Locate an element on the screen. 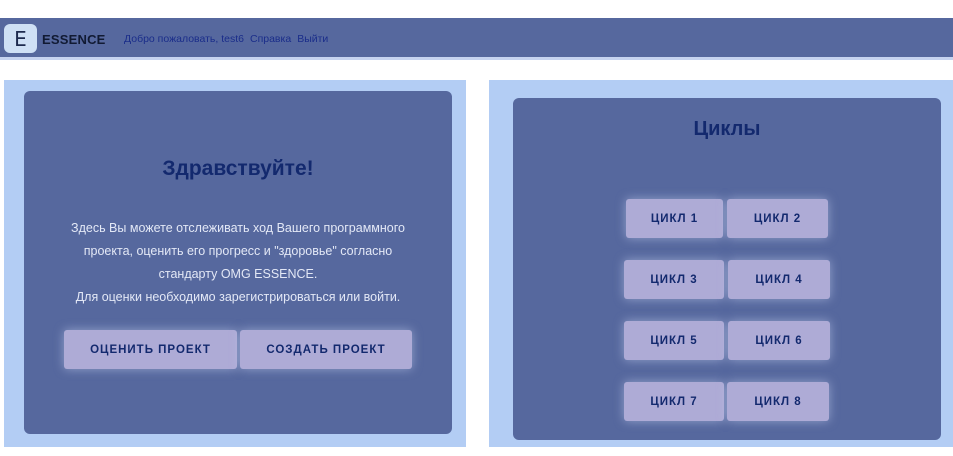 This screenshot has width=953, height=456. welcome-user-link: Добро пожаловать, test6 is located at coordinates (184, 39).